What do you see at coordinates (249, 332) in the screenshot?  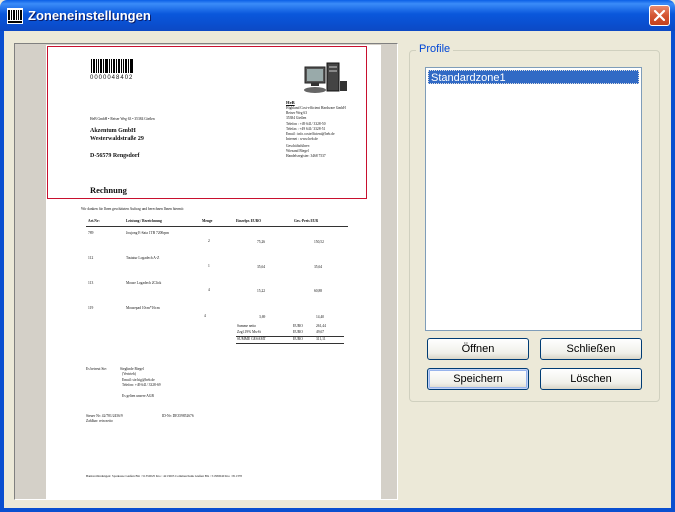 I see `total-label: Zzgl.19% MwSt` at bounding box center [249, 332].